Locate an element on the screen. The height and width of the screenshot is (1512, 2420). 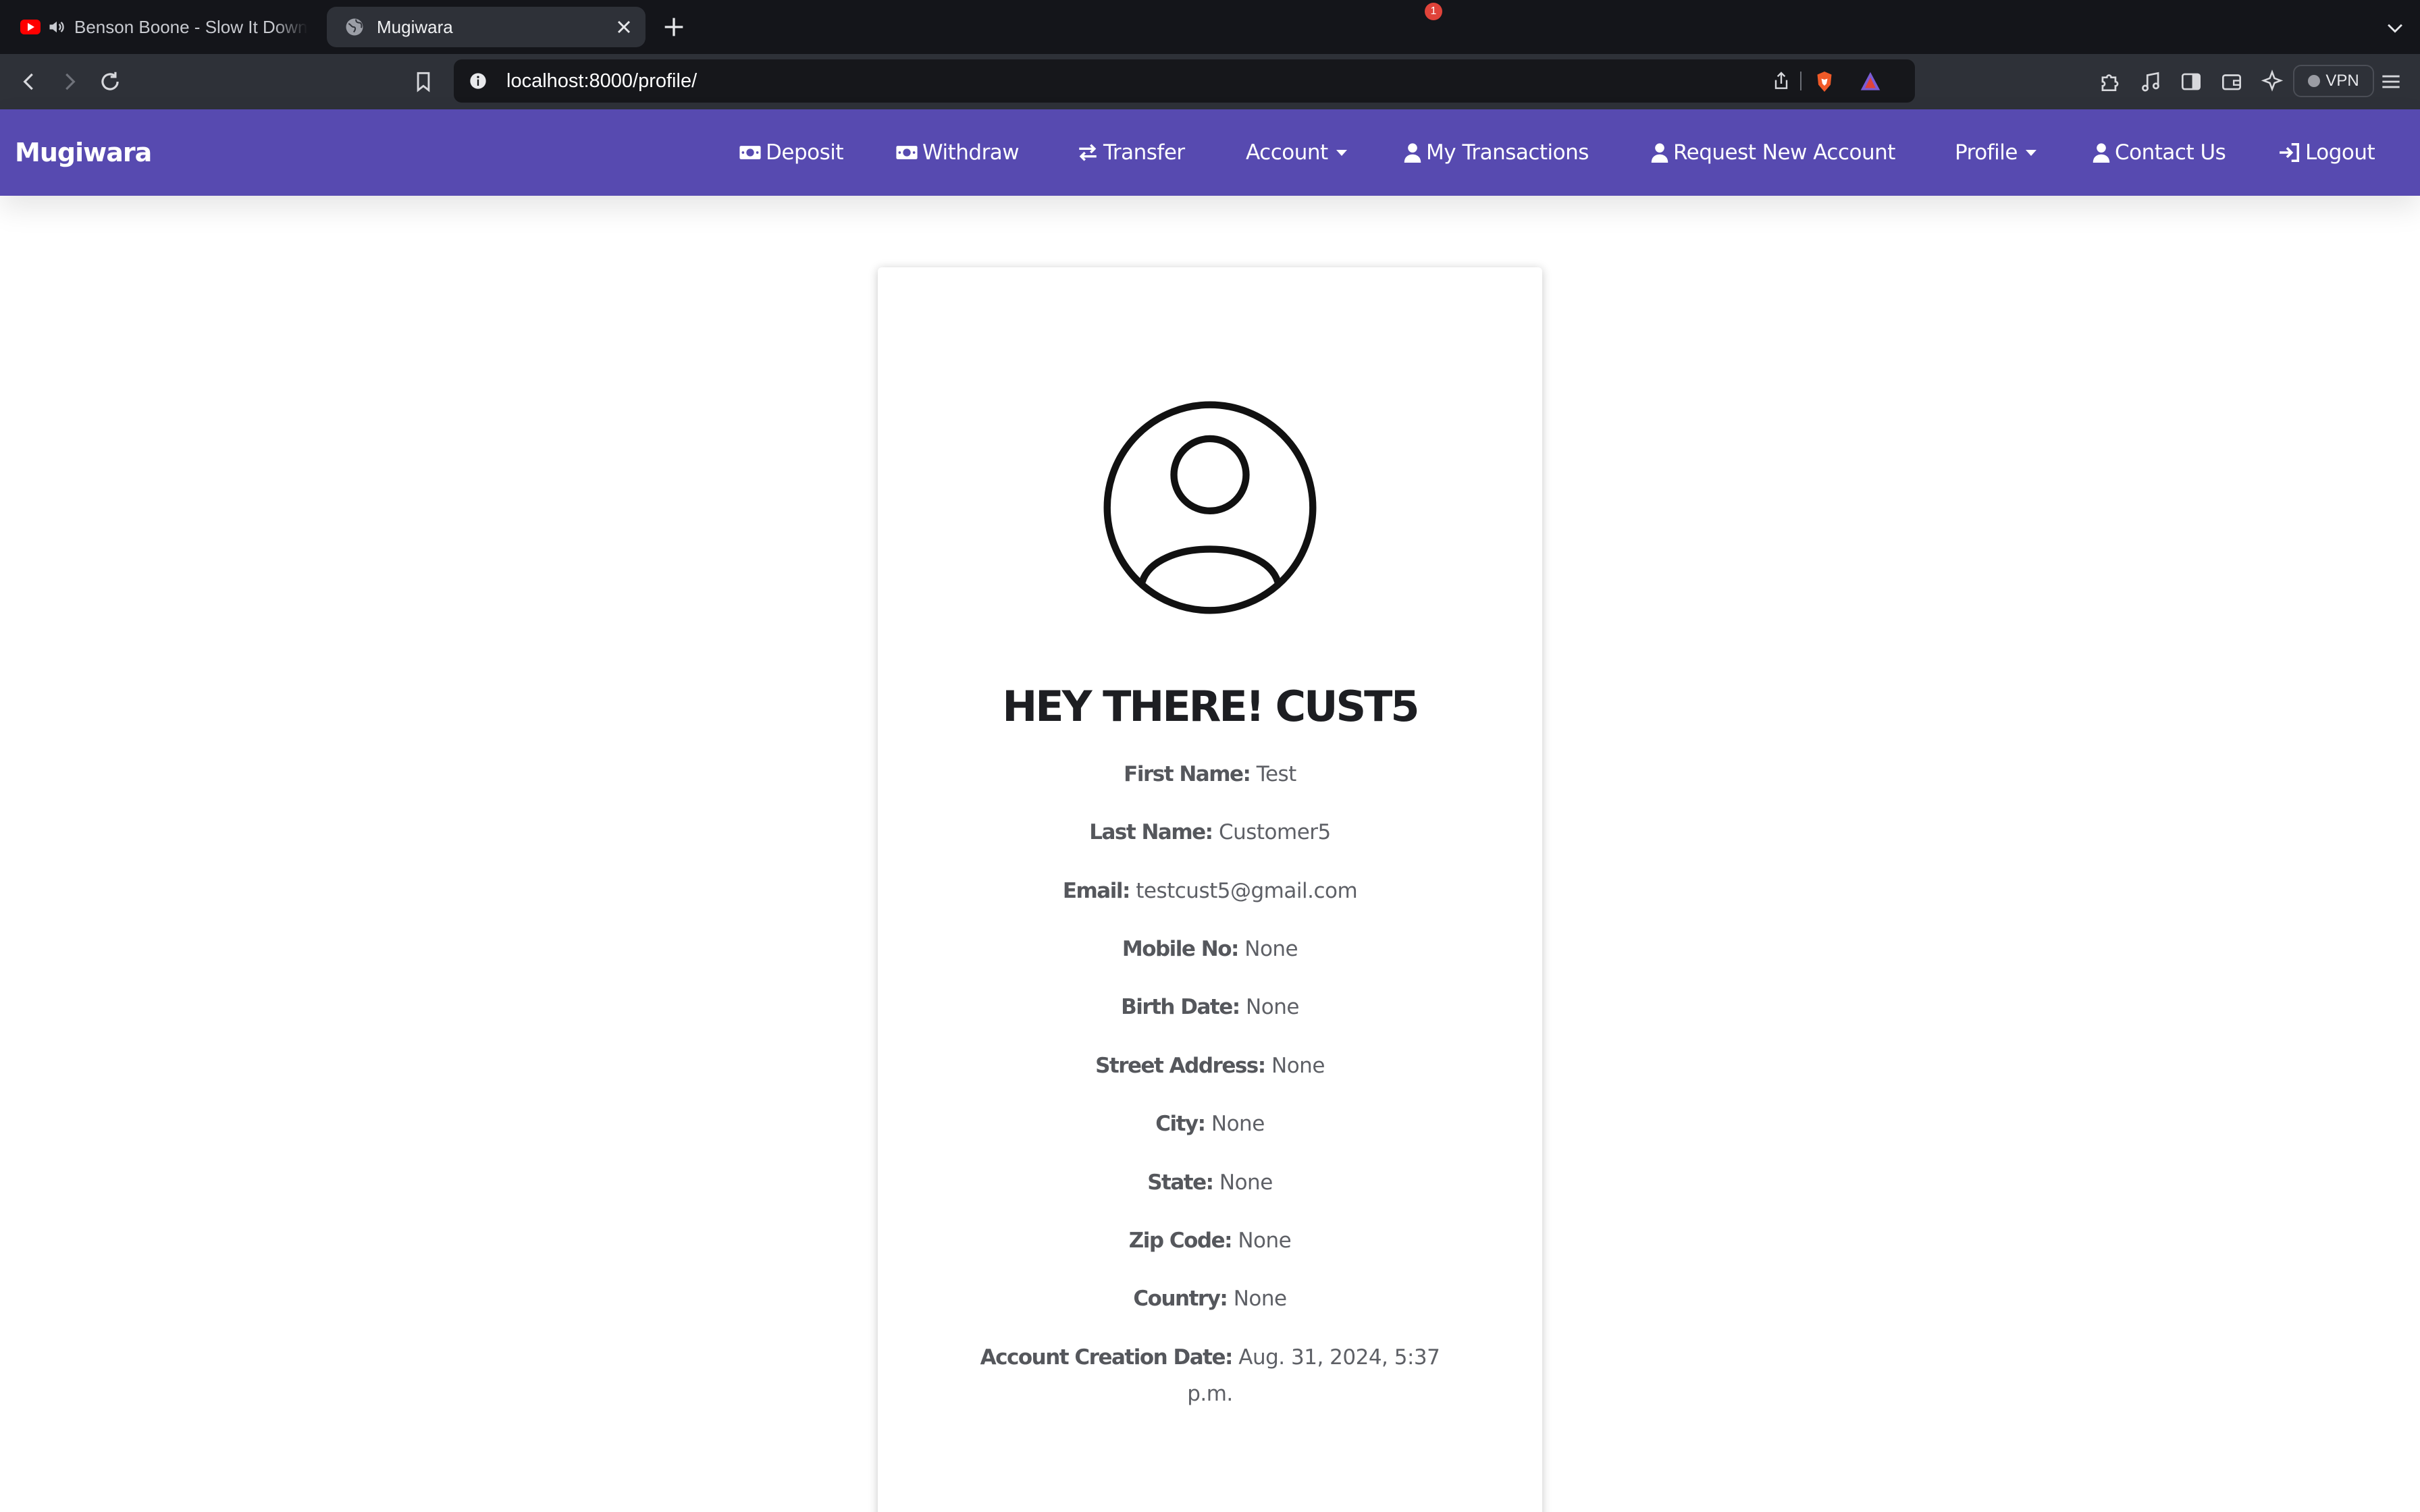
new-tab-button is located at coordinates (673, 27).